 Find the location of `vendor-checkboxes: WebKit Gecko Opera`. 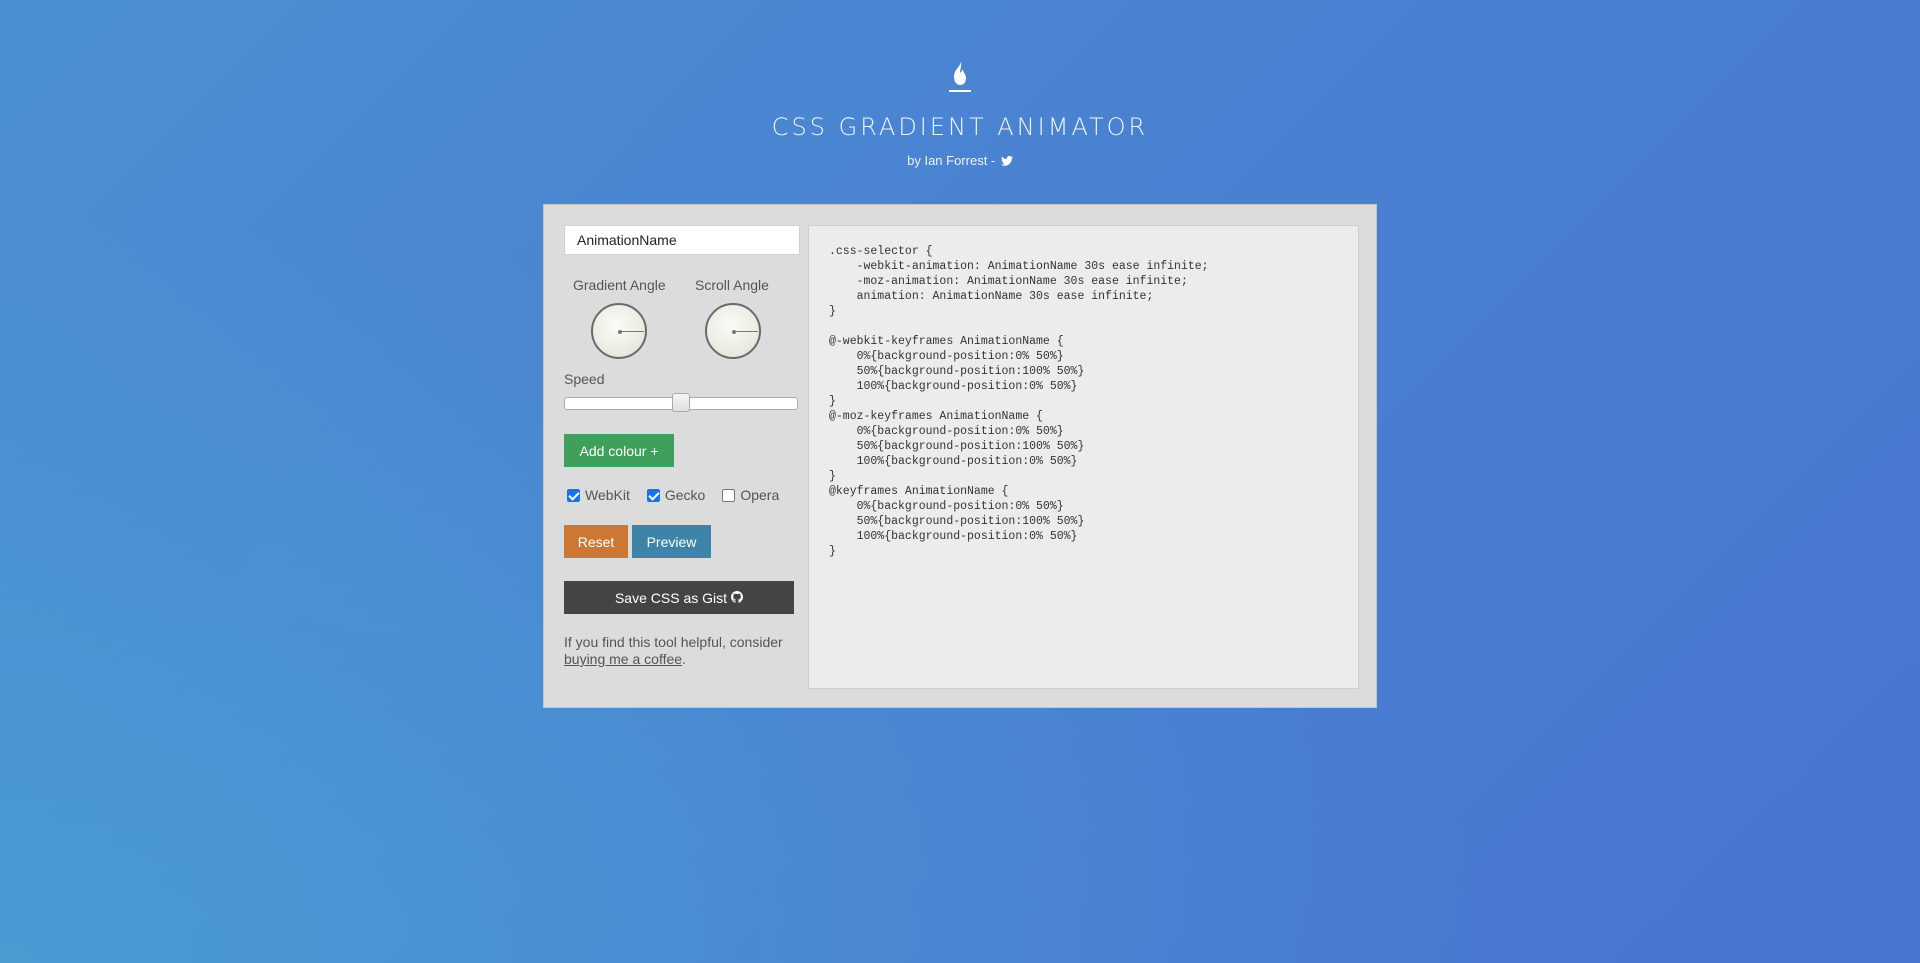

vendor-checkboxes: WebKit Gecko Opera is located at coordinates (682, 495).